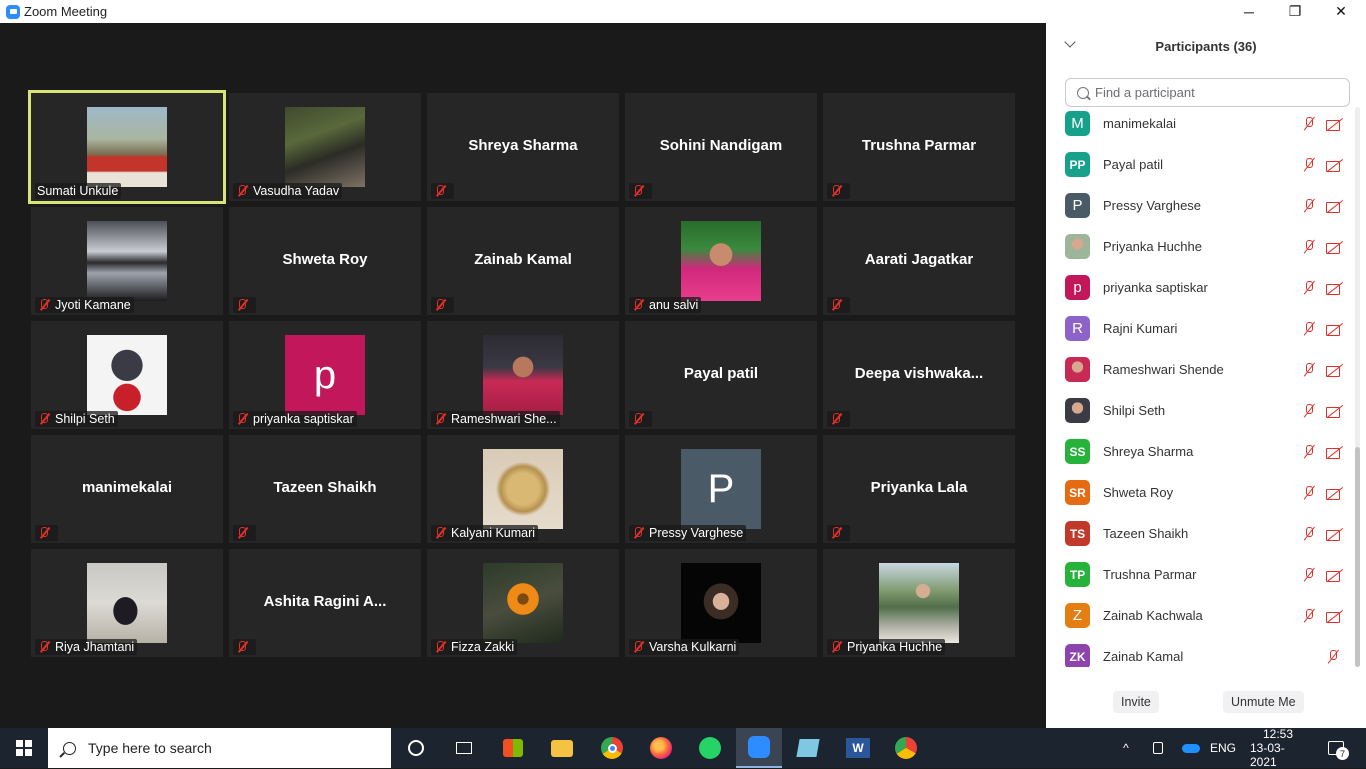 This screenshot has height=769, width=1366. Describe the element at coordinates (523, 147) in the screenshot. I see `video-tile: Shreya Sharma` at that location.